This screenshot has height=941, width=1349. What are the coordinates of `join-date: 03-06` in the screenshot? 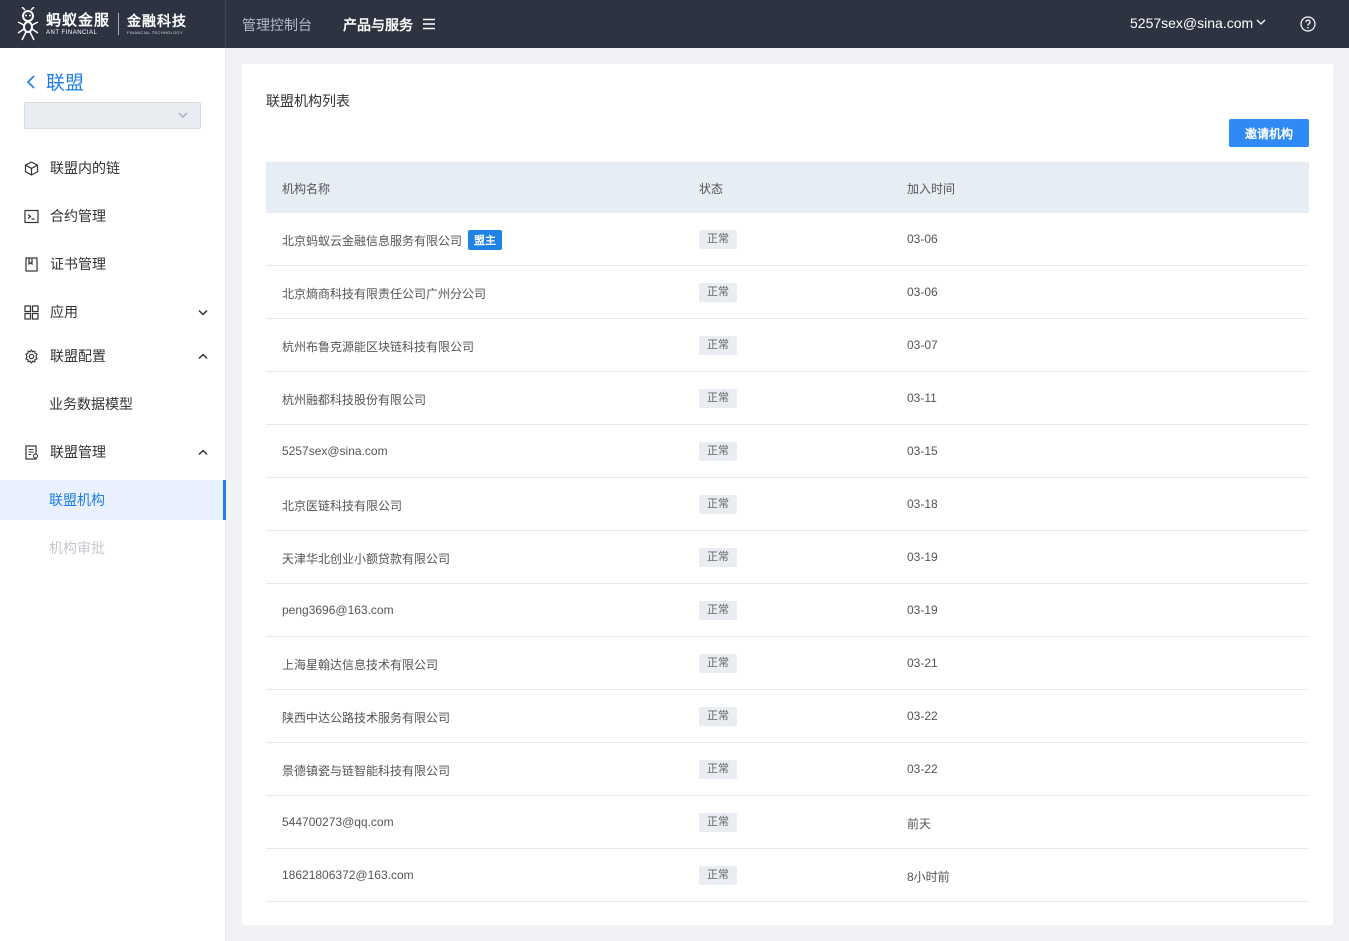 It's located at (922, 239).